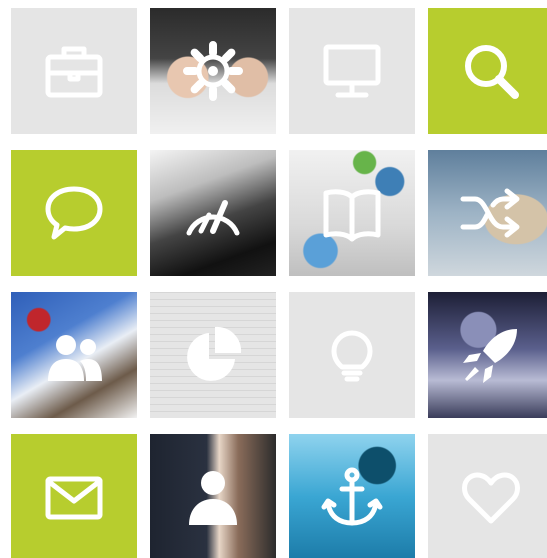  I want to click on gear-icon, so click(213, 71).